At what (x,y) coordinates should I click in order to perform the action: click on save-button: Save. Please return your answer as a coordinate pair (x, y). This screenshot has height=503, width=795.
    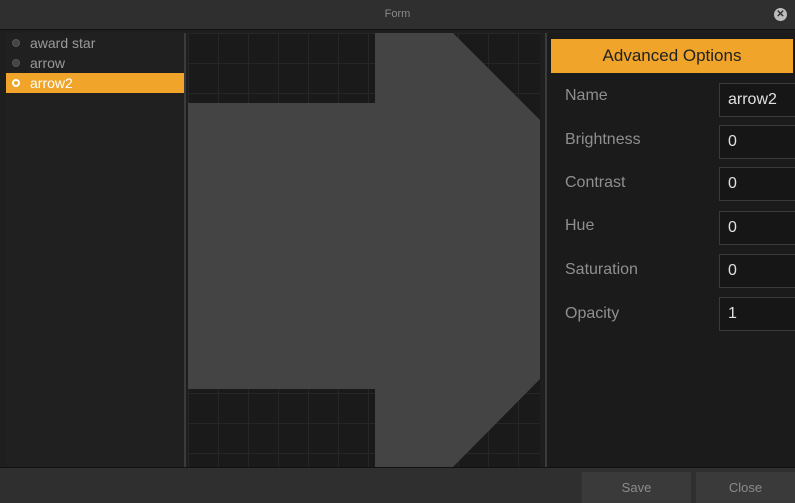
    Looking at the image, I should click on (636, 487).